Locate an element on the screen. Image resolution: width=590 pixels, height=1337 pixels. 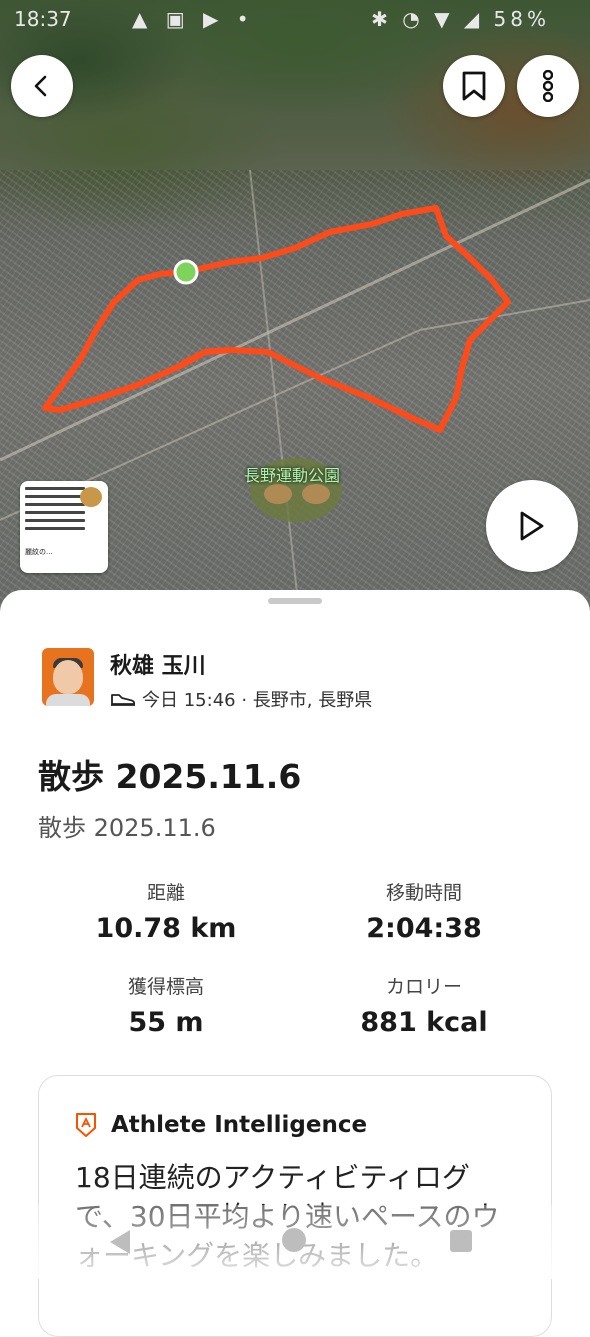
more-options-button is located at coordinates (548, 86).